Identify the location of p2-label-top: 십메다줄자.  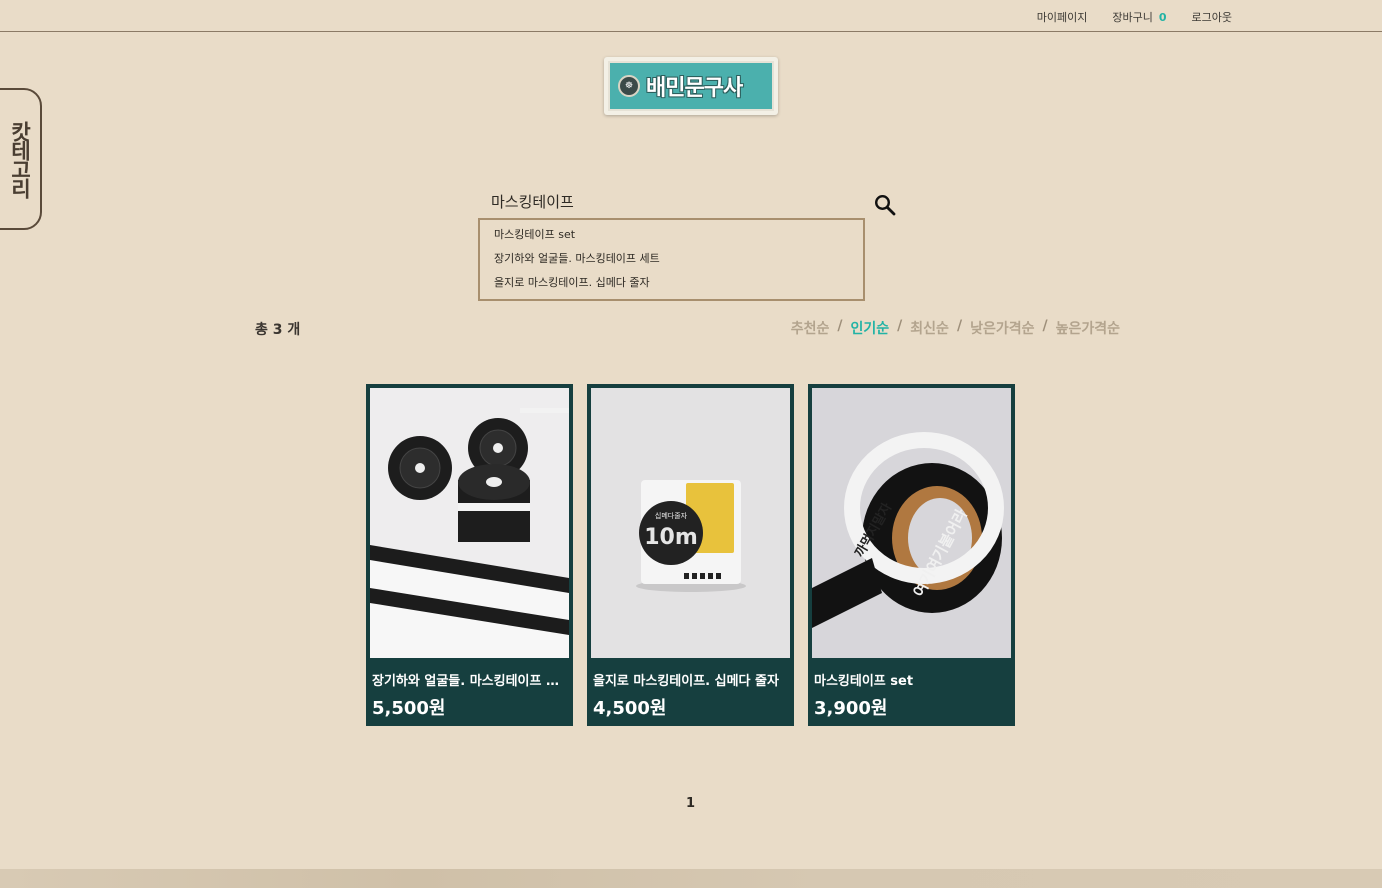
(671, 515).